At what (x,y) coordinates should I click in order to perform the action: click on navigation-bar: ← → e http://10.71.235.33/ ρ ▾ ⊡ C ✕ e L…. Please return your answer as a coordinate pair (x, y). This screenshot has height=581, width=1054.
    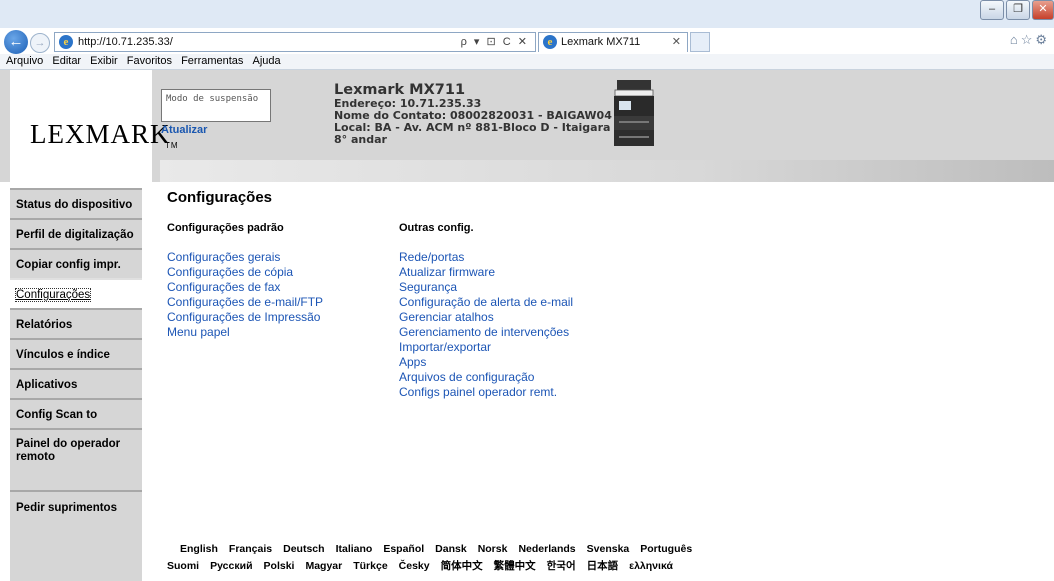
    Looking at the image, I should click on (527, 42).